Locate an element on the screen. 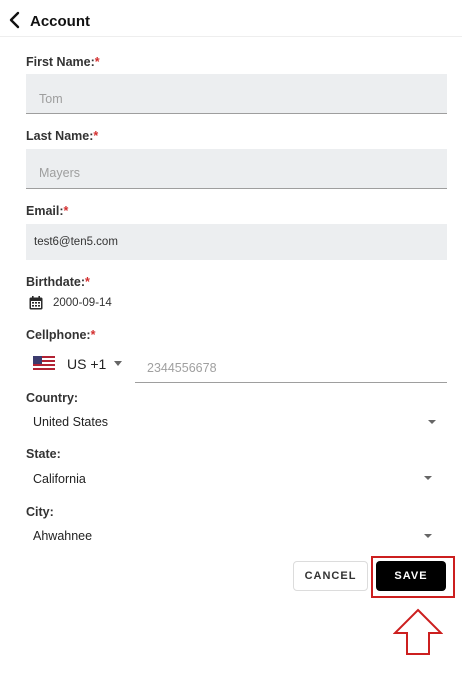 This screenshot has width=462, height=685. us-flag-icon is located at coordinates (44, 363).